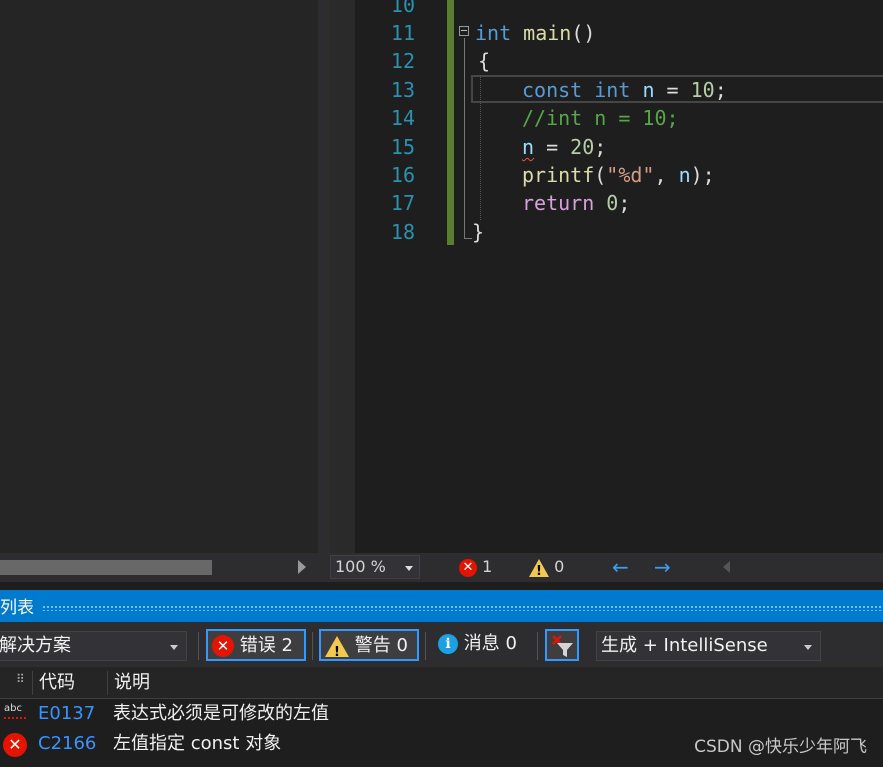  I want to click on error-description: 左值指定 const 对象, so click(197, 743).